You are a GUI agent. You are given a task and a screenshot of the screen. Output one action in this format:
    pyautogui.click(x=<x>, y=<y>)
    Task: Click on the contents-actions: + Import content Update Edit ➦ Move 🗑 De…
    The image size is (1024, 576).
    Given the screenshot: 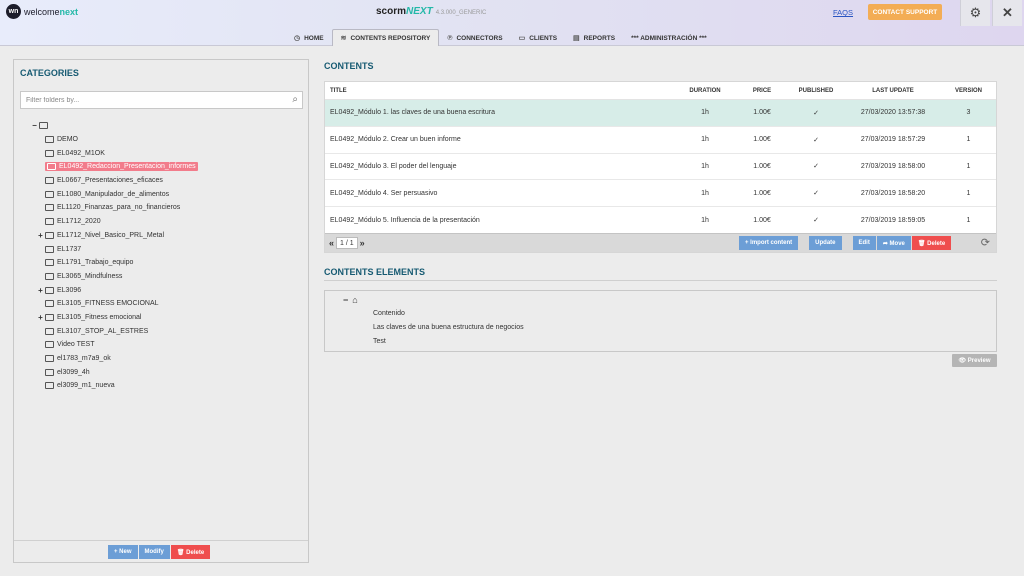 What is the action you would take?
    pyautogui.click(x=845, y=243)
    